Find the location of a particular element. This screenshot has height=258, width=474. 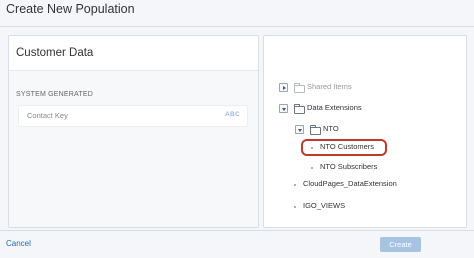

modal-header: Create New Population is located at coordinates (237, 13).